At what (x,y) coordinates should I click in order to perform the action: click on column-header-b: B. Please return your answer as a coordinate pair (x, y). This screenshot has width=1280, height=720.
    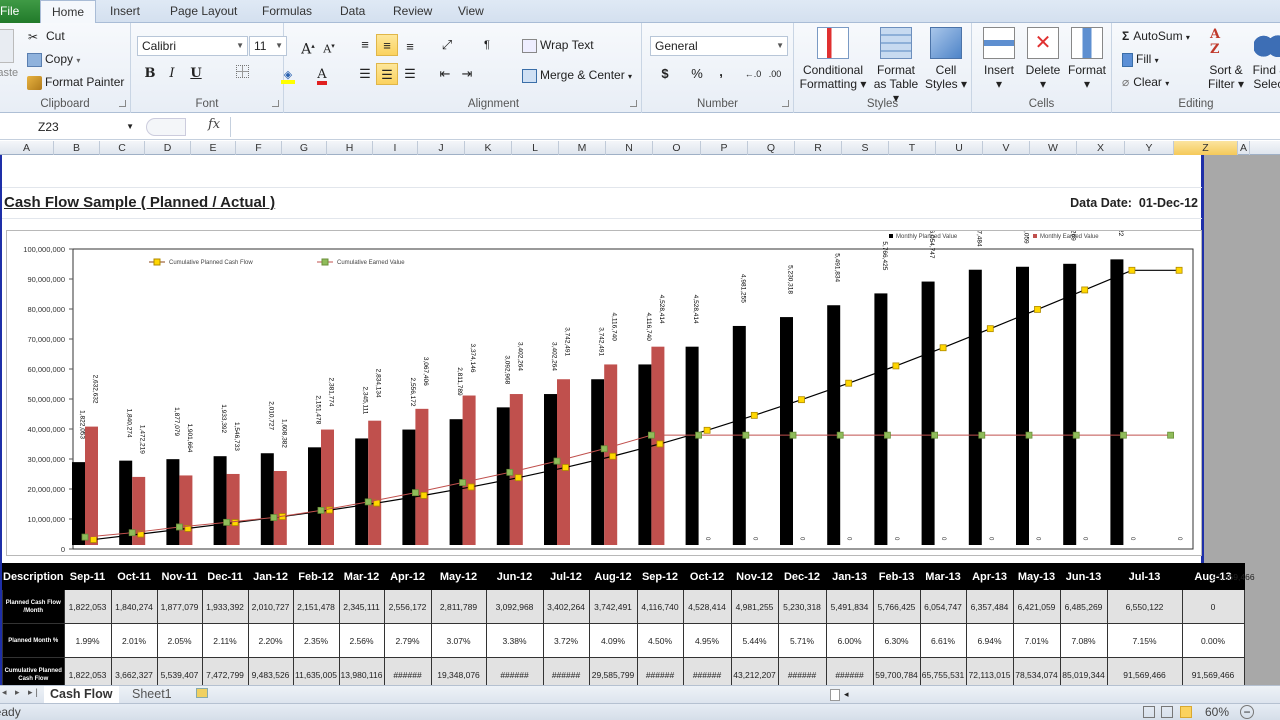
    Looking at the image, I should click on (77, 148).